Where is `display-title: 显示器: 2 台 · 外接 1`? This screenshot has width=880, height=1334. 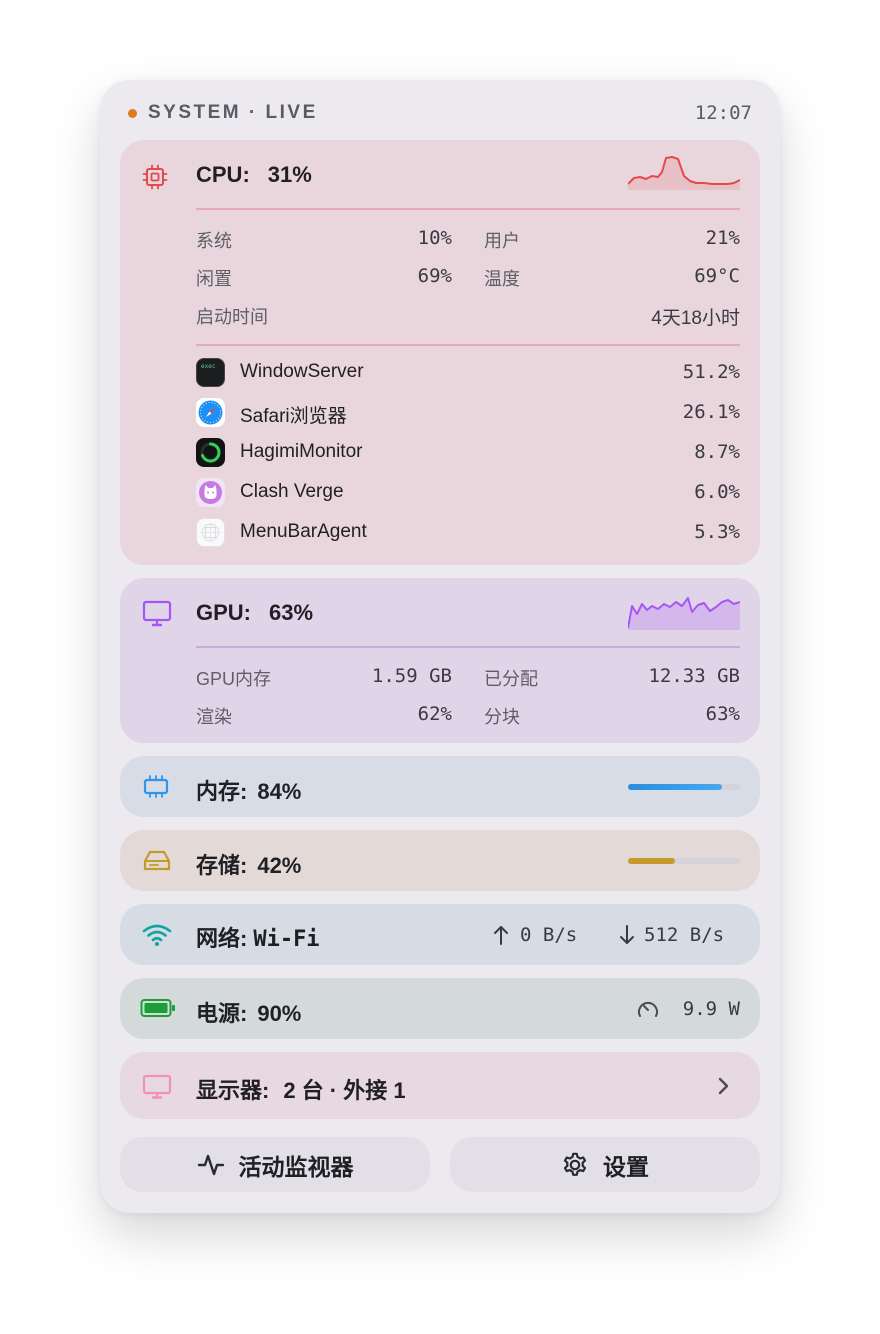
display-title: 显示器: 2 台 · 外接 1 is located at coordinates (301, 1089).